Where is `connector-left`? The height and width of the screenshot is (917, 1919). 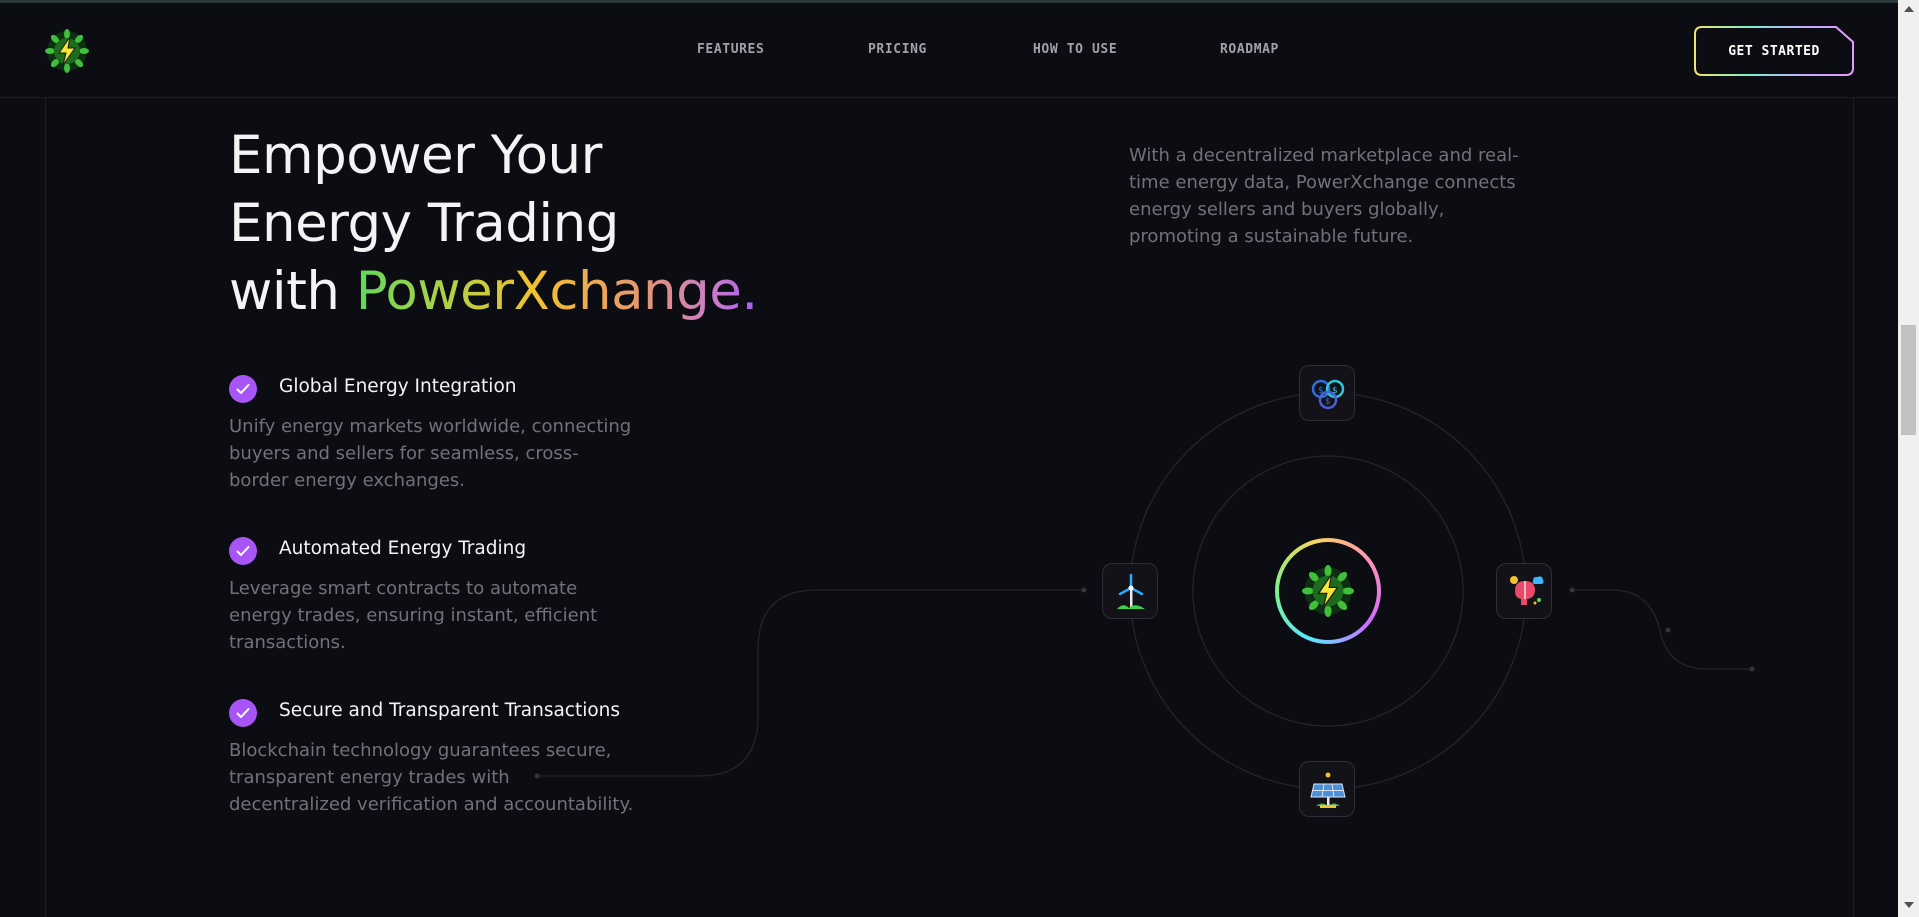
connector-left is located at coordinates (810, 683).